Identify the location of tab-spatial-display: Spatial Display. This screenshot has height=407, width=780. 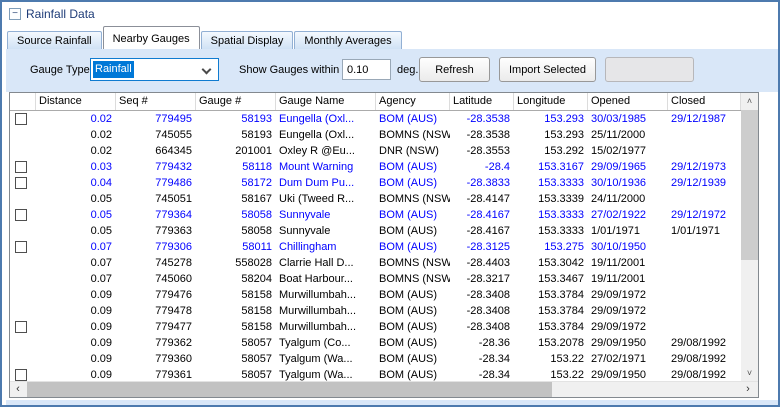
(247, 40).